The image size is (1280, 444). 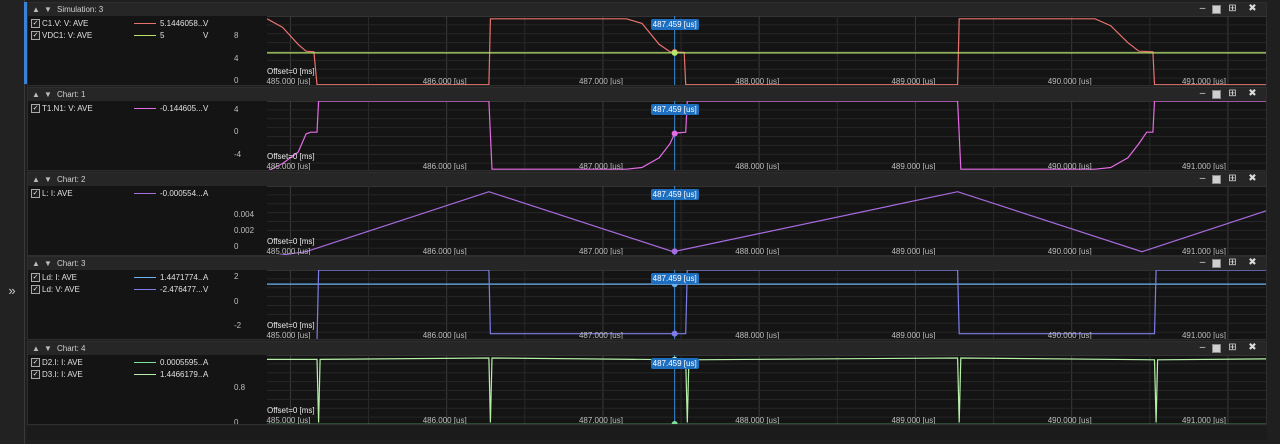 I want to click on y-tick-label: 0.8, so click(x=240, y=387).